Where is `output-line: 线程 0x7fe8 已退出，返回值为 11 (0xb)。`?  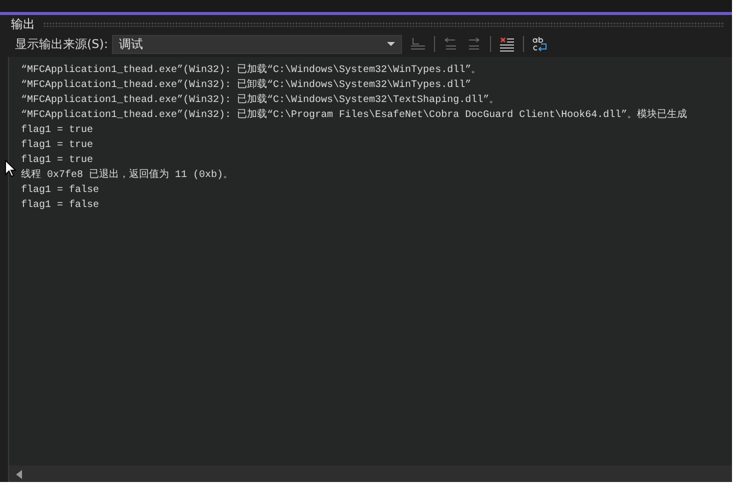 output-line: 线程 0x7fe8 已退出，返回值为 11 (0xb)。 is located at coordinates (127, 175).